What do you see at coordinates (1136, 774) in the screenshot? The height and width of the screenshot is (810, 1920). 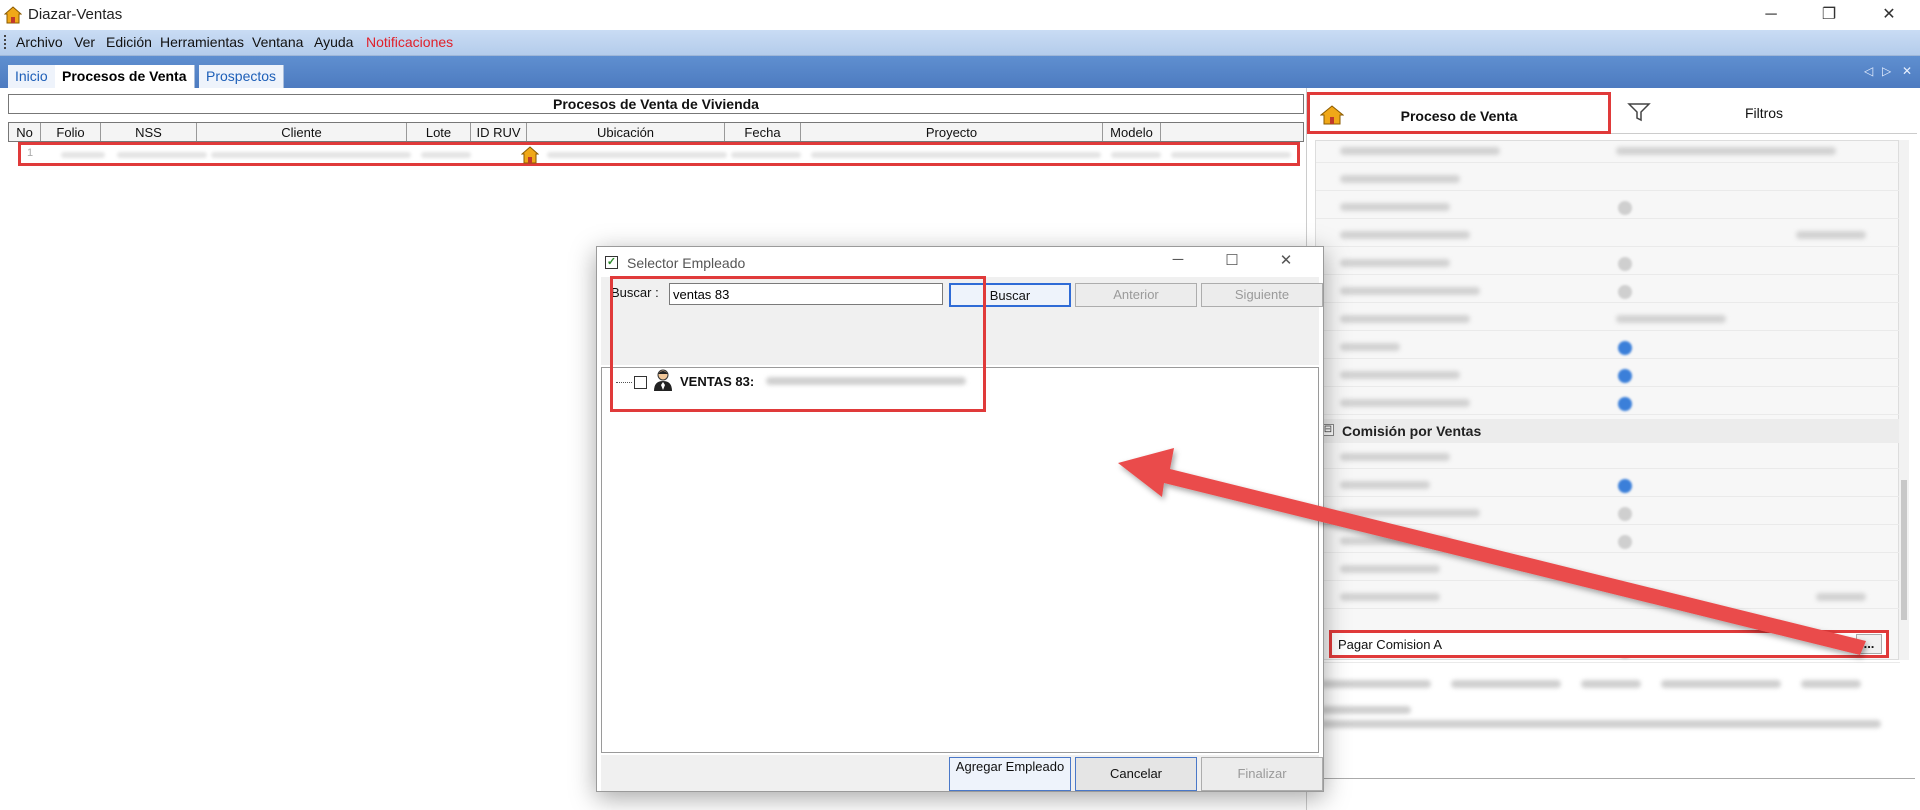 I see `cancelar-button: Cancelar` at bounding box center [1136, 774].